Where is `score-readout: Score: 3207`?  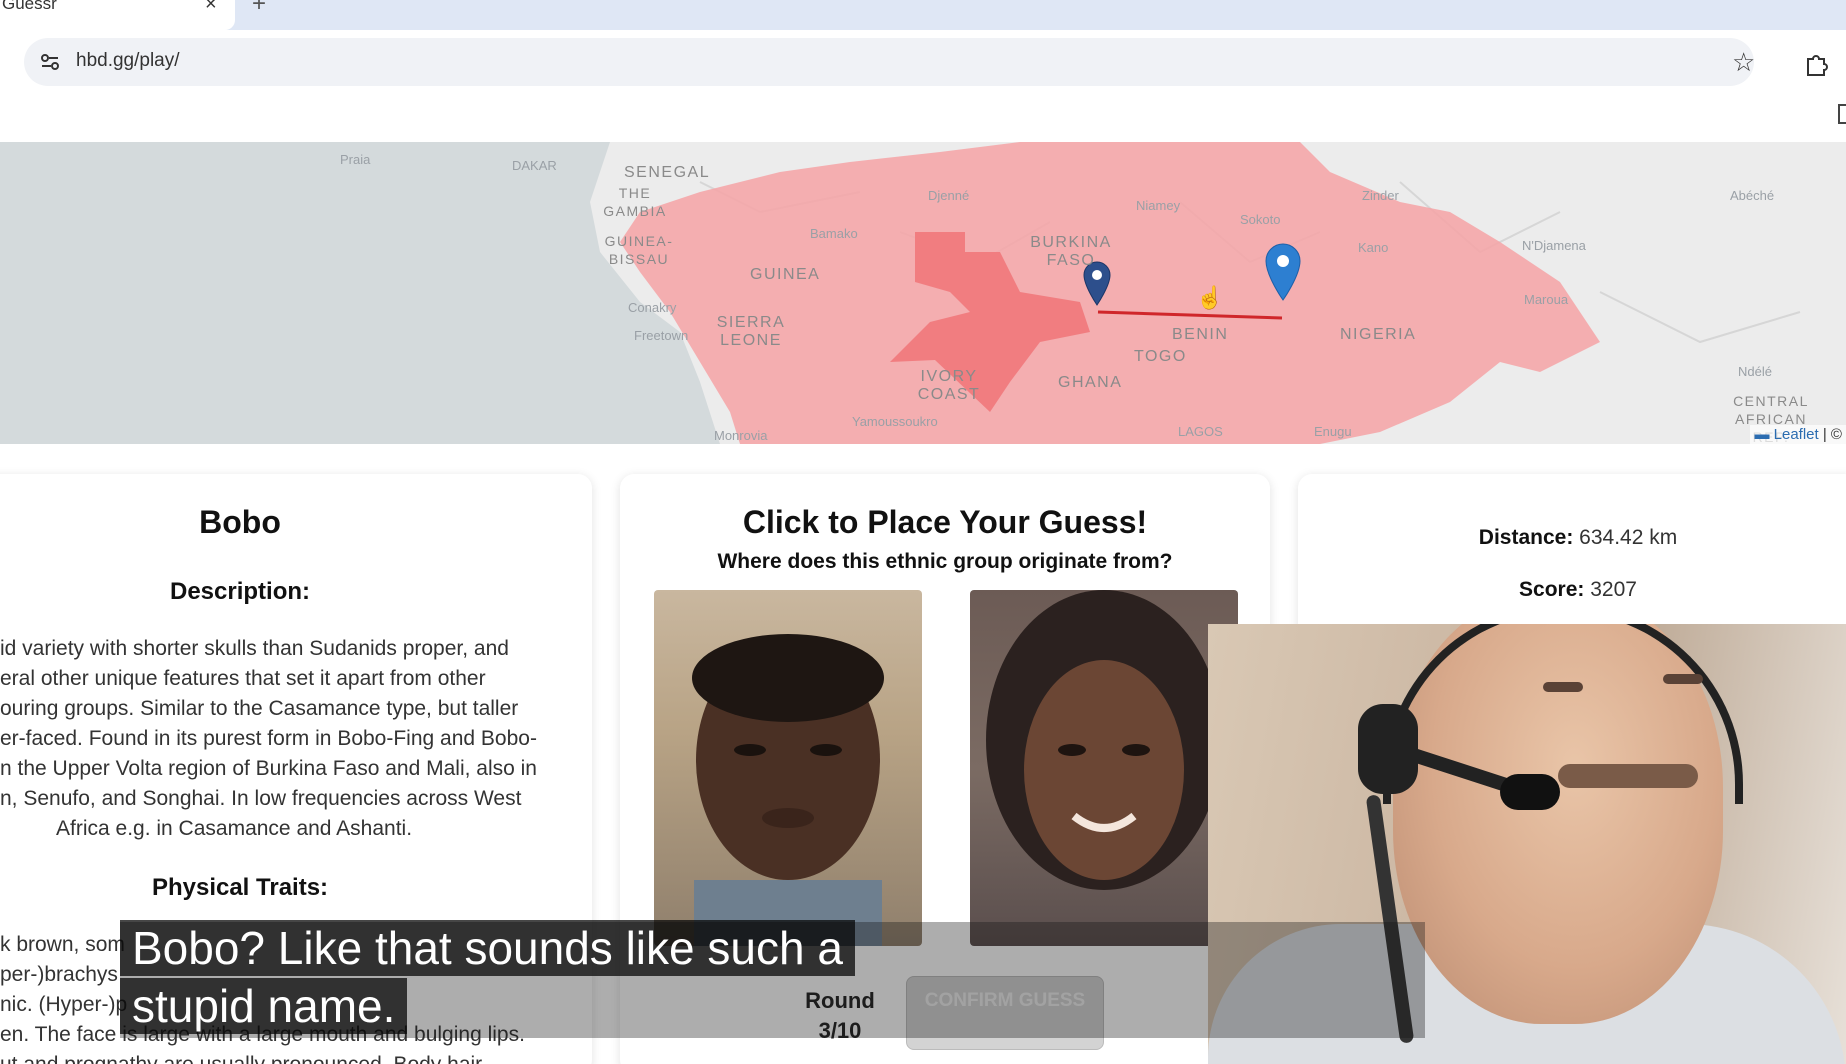 score-readout: Score: 3207 is located at coordinates (1572, 590).